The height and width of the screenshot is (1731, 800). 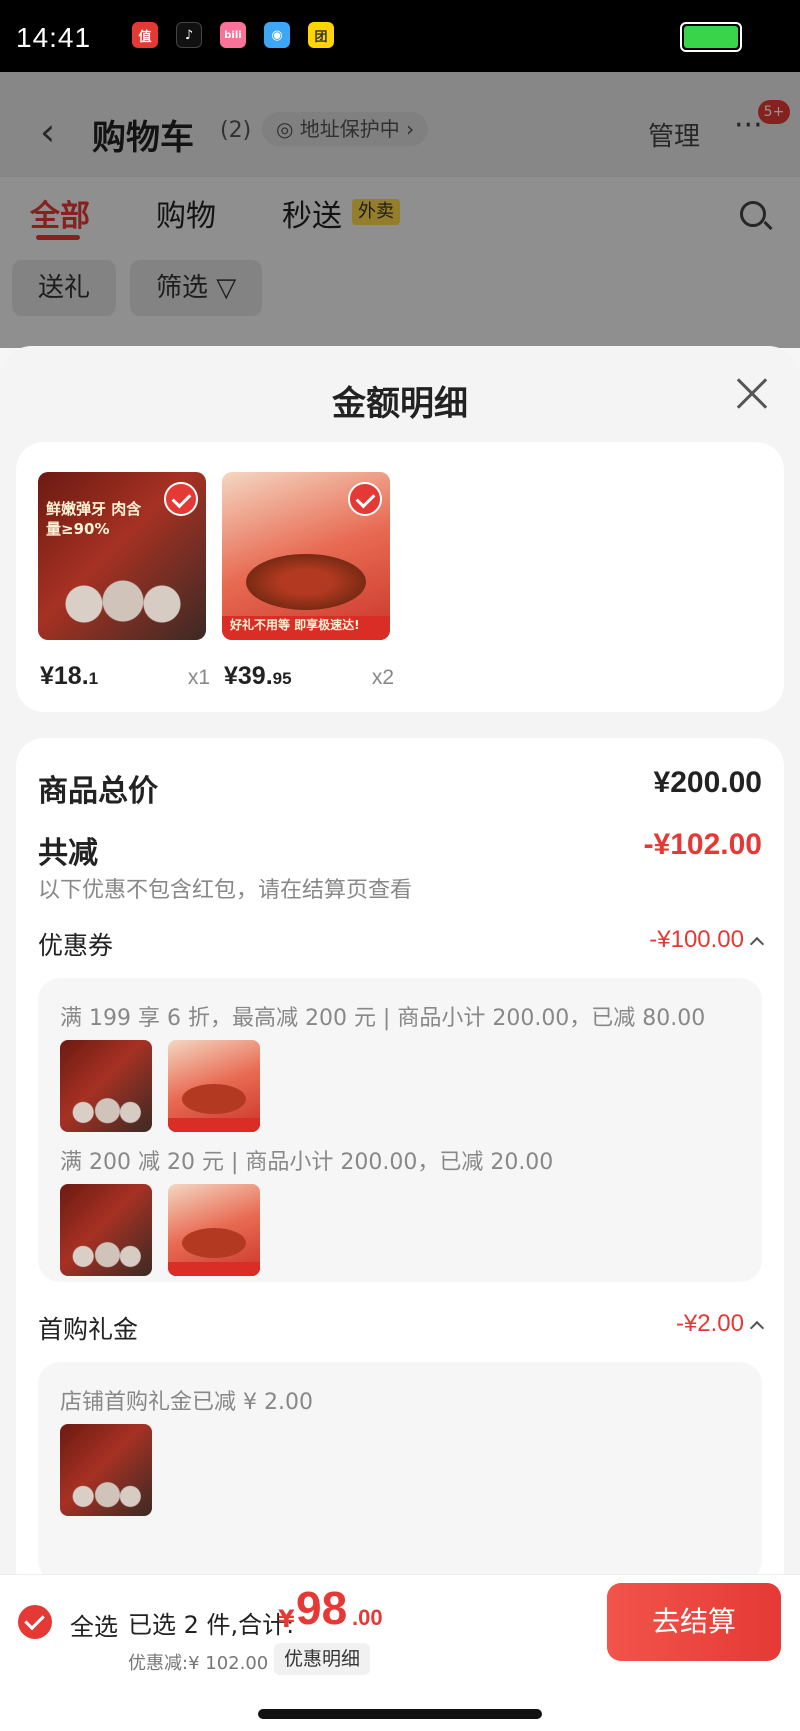 I want to click on goods-total-row: 商品总价 ¥200.00, so click(x=400, y=787).